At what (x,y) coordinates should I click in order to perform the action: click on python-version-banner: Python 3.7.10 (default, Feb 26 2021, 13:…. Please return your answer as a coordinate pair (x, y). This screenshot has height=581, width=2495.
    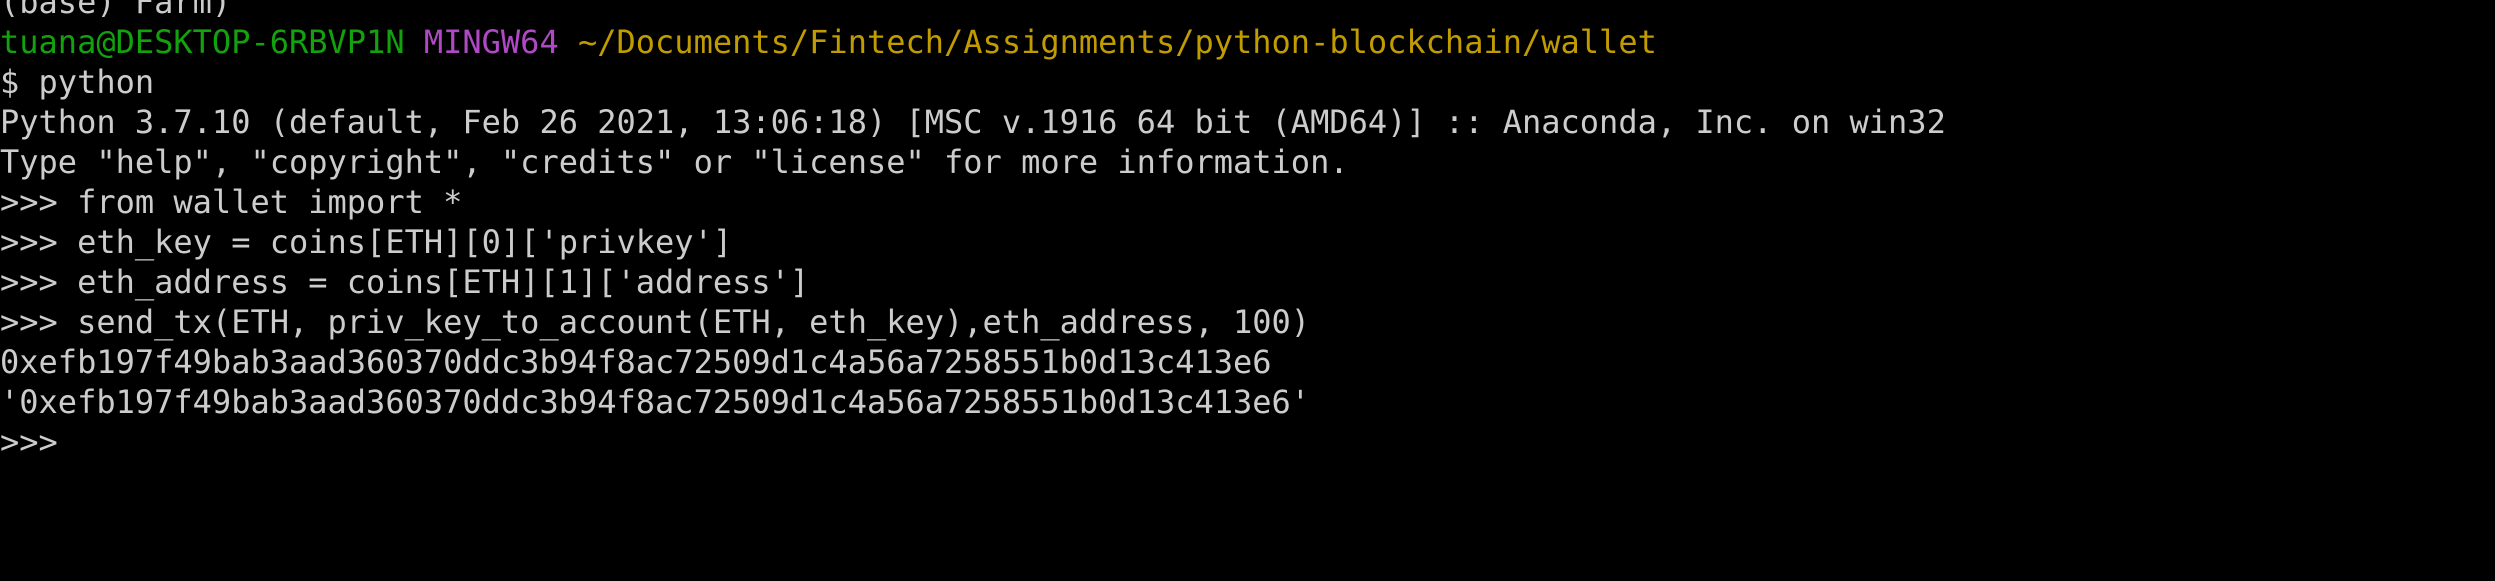
    Looking at the image, I should click on (973, 122).